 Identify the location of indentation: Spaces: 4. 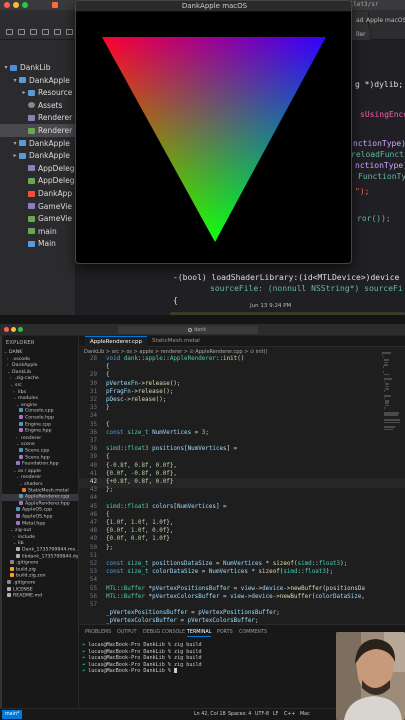
(239, 714).